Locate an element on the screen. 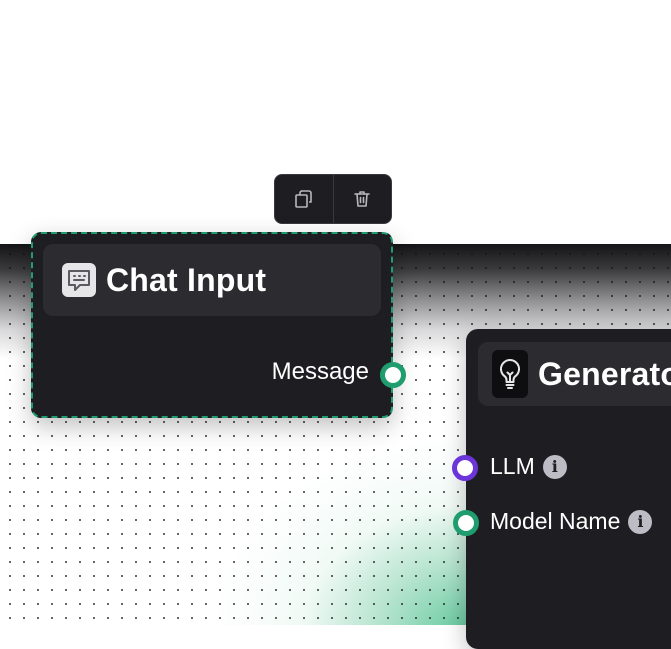 This screenshot has width=671, height=649. duplicate-node-button is located at coordinates (304, 199).